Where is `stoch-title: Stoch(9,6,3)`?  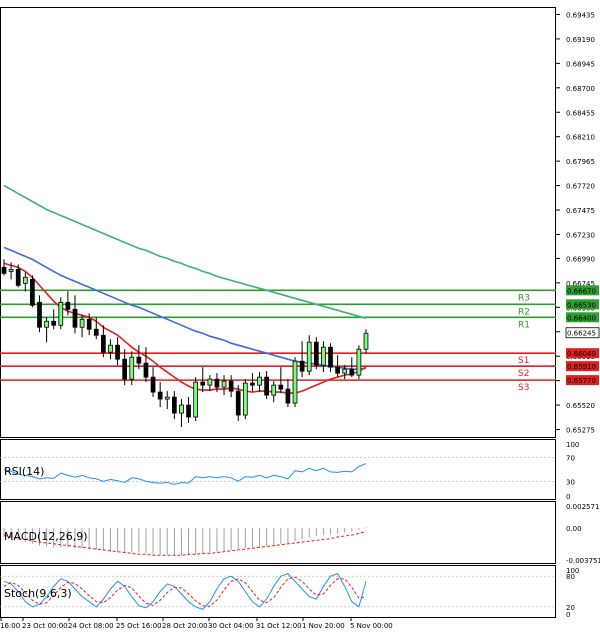 stoch-title: Stoch(9,6,3) is located at coordinates (38, 593).